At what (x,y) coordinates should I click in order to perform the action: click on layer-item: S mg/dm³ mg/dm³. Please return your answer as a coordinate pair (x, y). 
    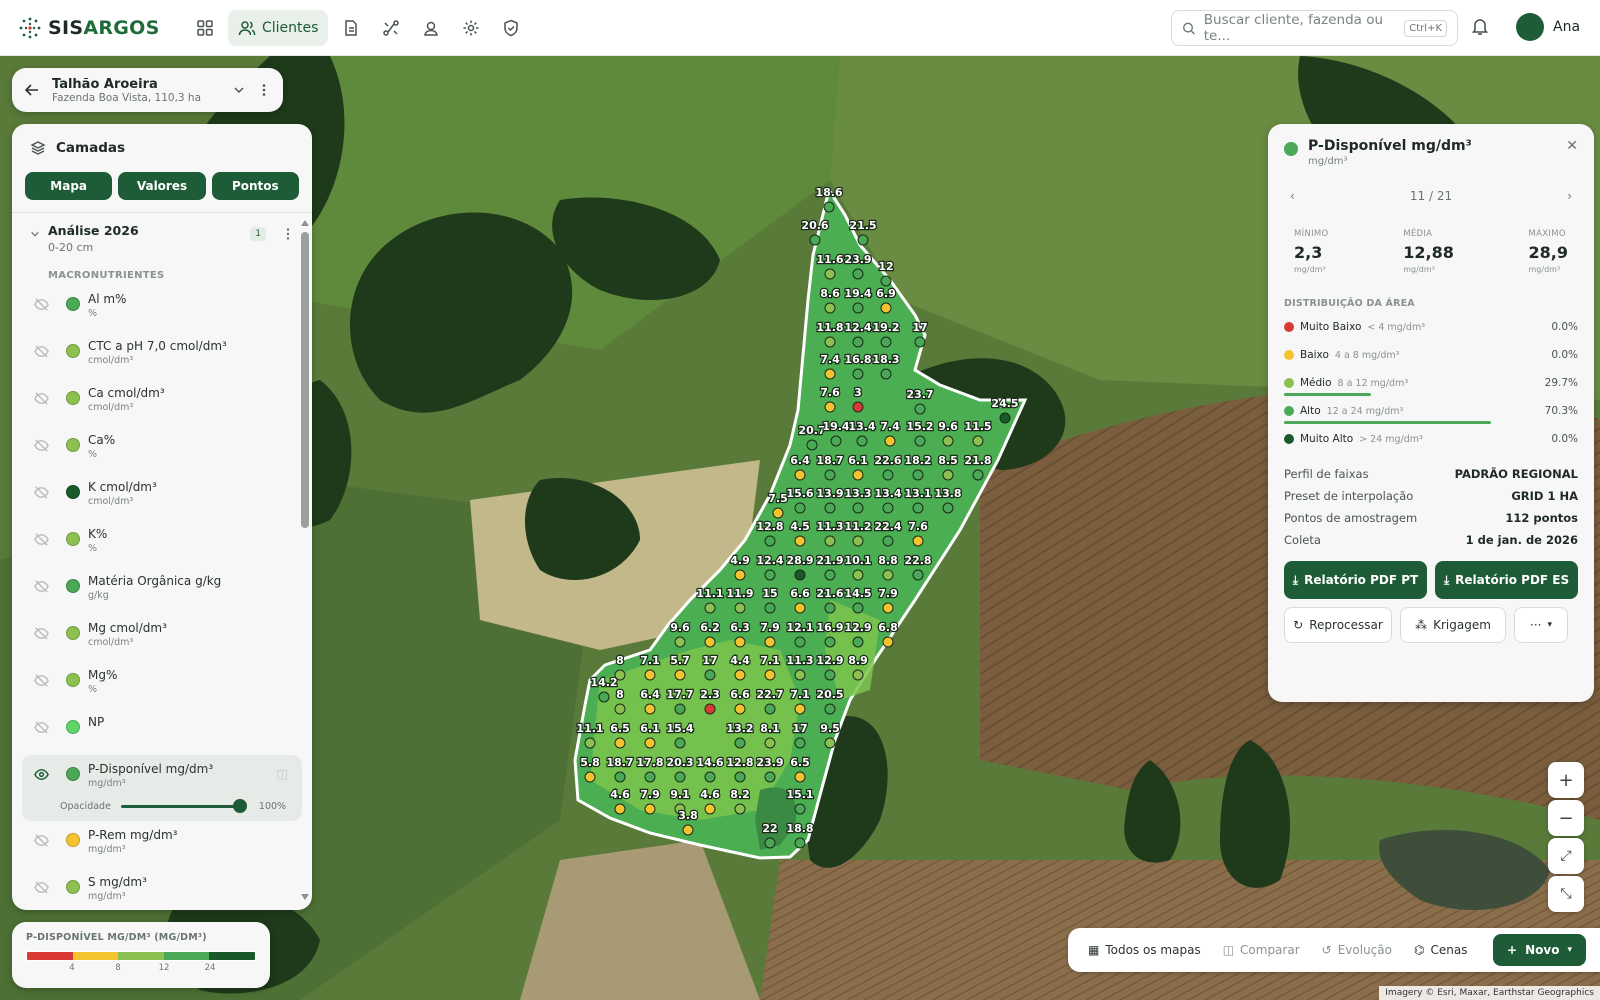
    Looking at the image, I should click on (162, 889).